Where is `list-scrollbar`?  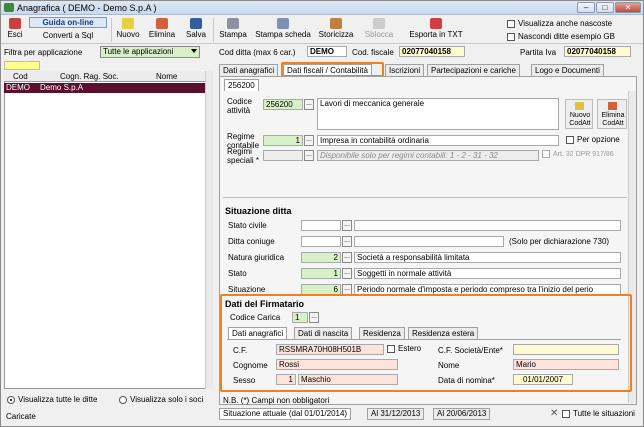 list-scrollbar is located at coordinates (209, 230).